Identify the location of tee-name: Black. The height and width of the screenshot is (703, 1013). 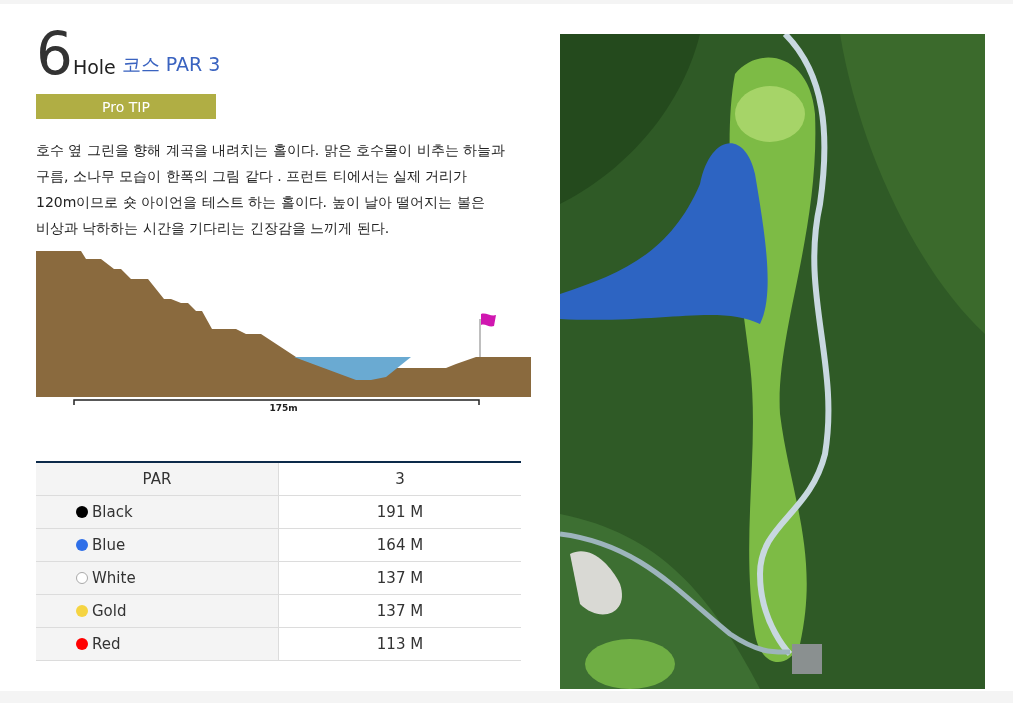
(112, 512).